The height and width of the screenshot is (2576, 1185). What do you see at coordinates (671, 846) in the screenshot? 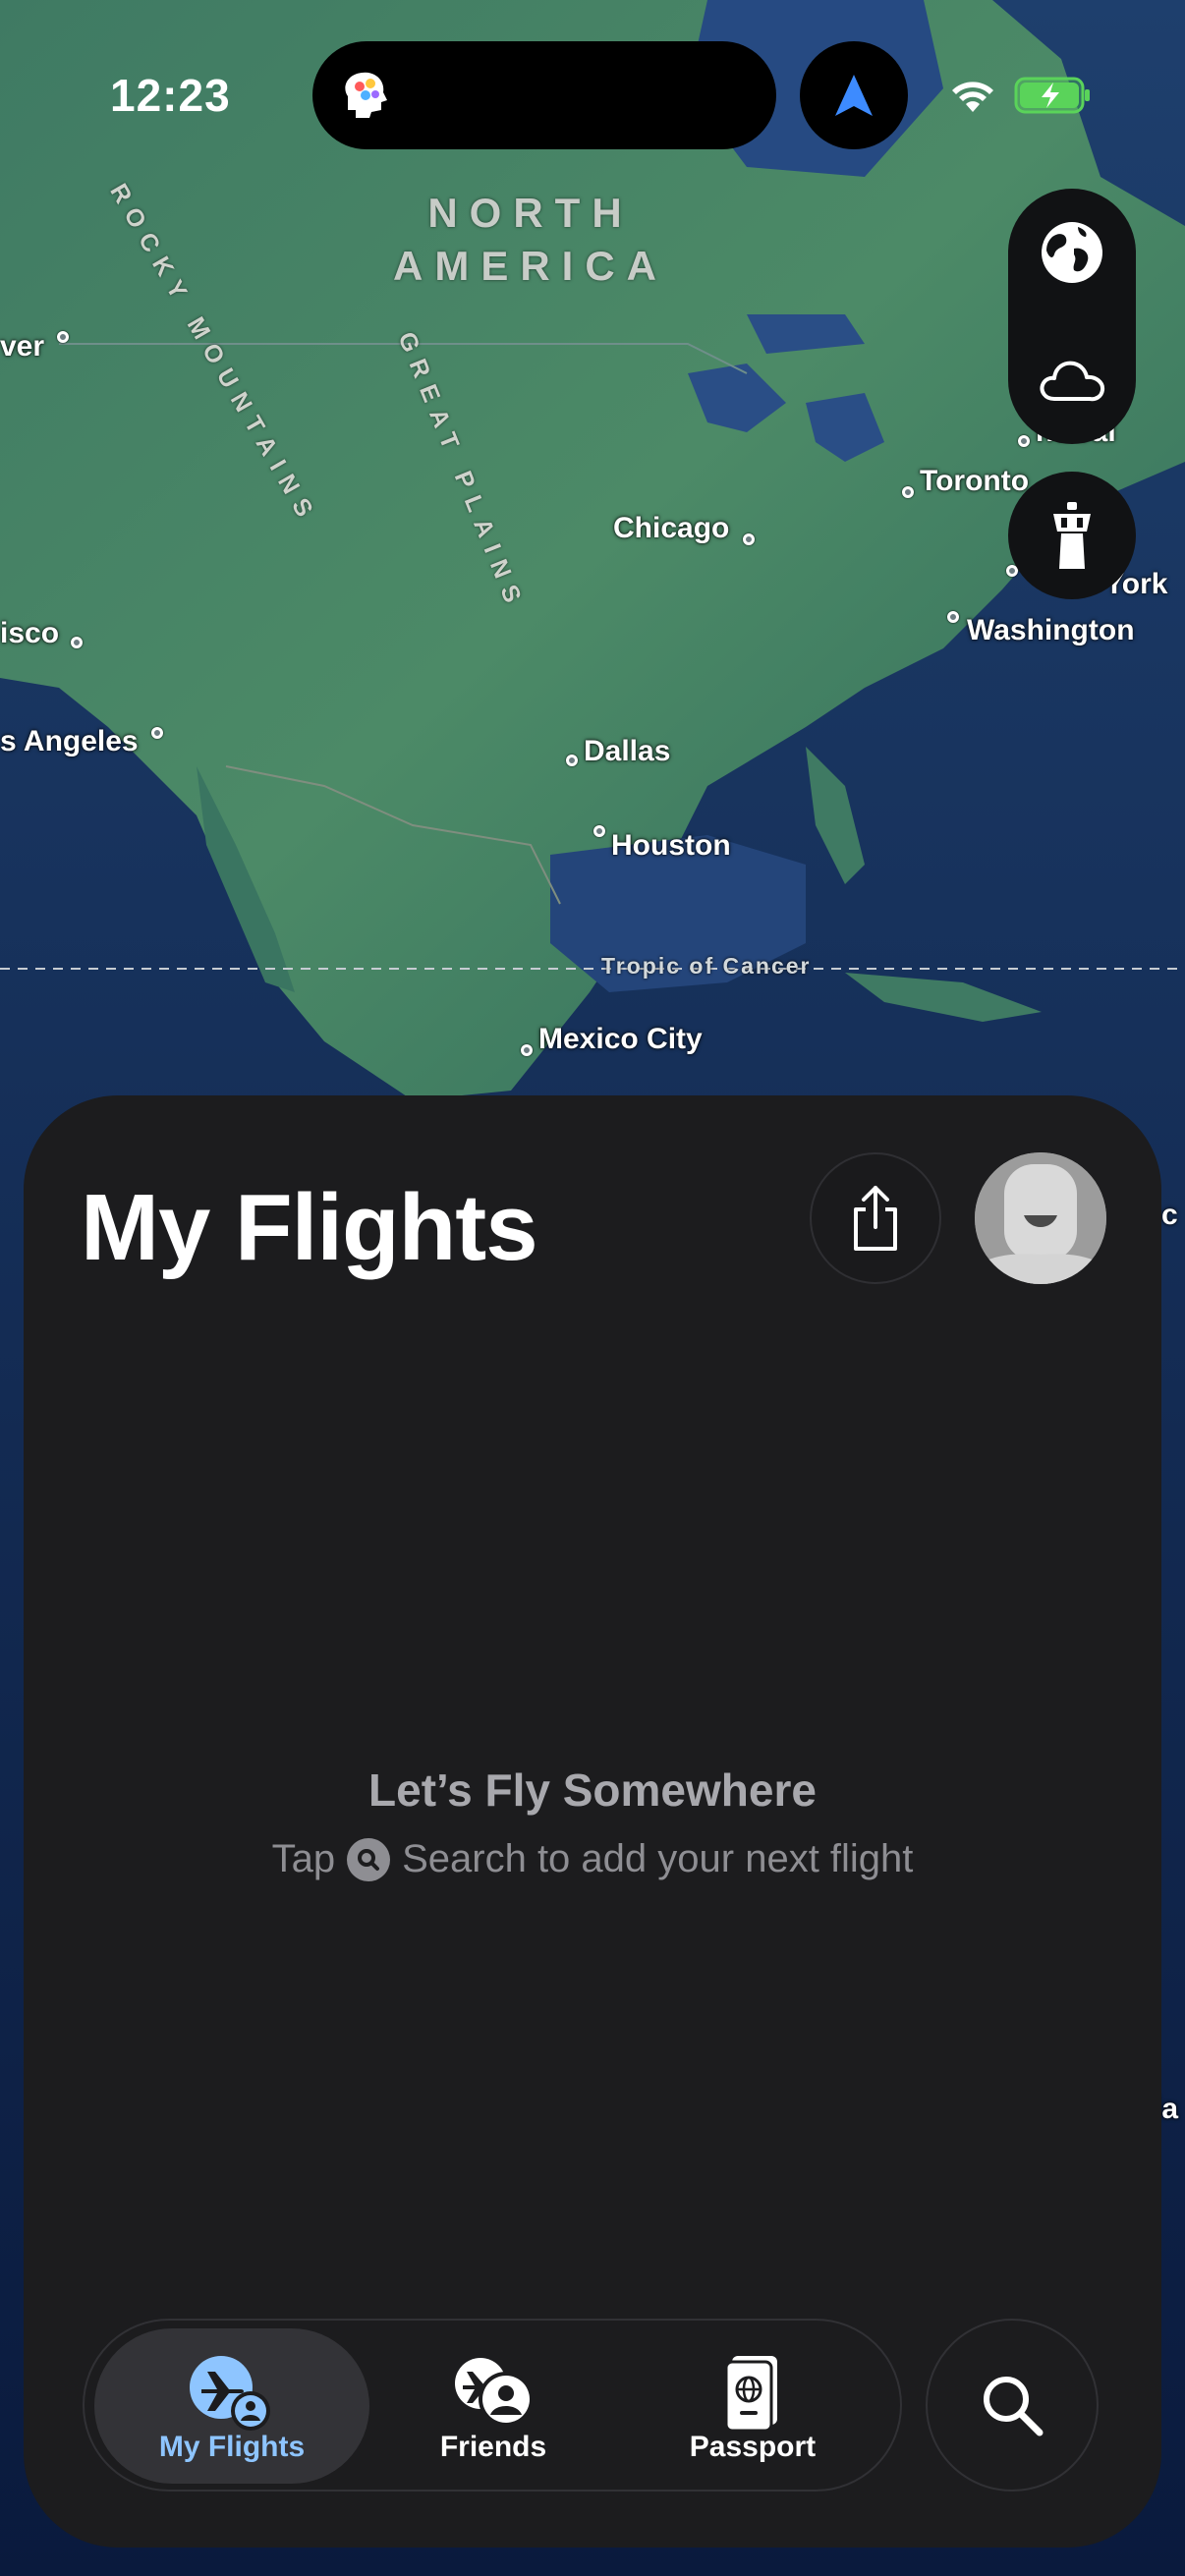
I see `city-houston: Houston` at bounding box center [671, 846].